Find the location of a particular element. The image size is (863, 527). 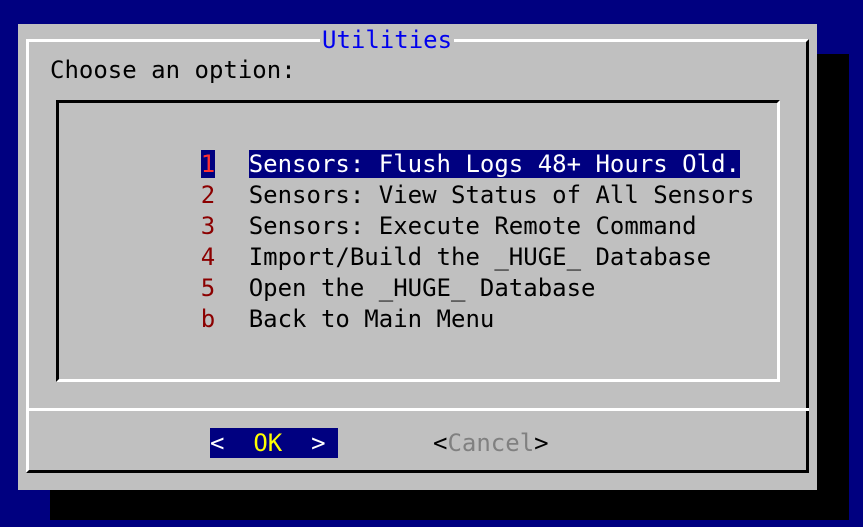

menu-item-label: Sensors: View Status of All Sensors is located at coordinates (501, 195).